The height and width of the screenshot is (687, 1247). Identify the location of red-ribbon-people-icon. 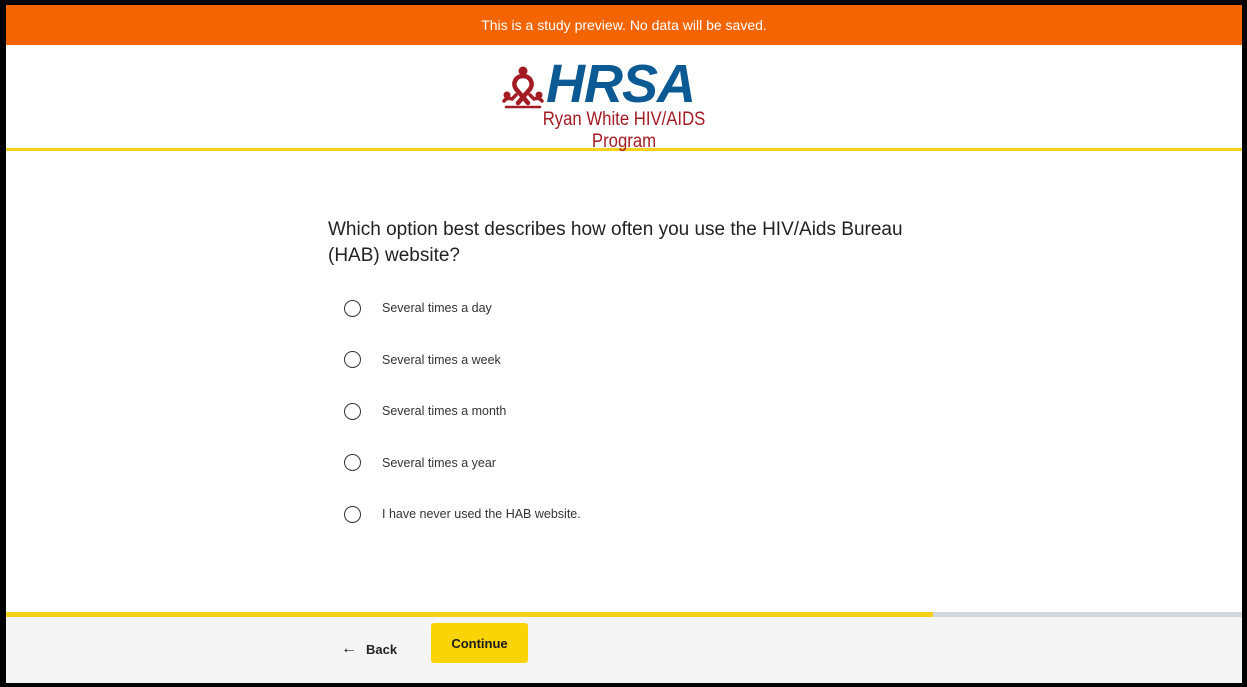
(523, 87).